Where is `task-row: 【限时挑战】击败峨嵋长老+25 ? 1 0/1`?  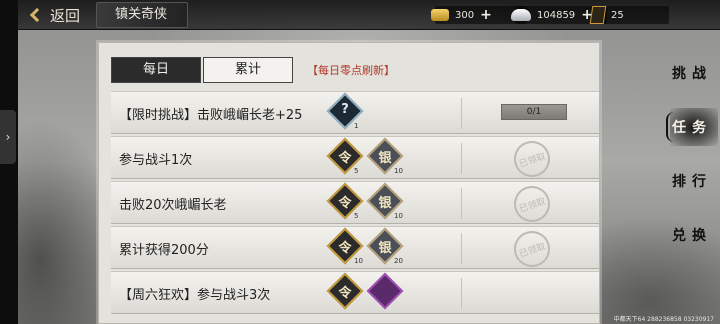 task-row: 【限时挑战】击败峨嵋长老+25 ? 1 0/1 is located at coordinates (355, 112).